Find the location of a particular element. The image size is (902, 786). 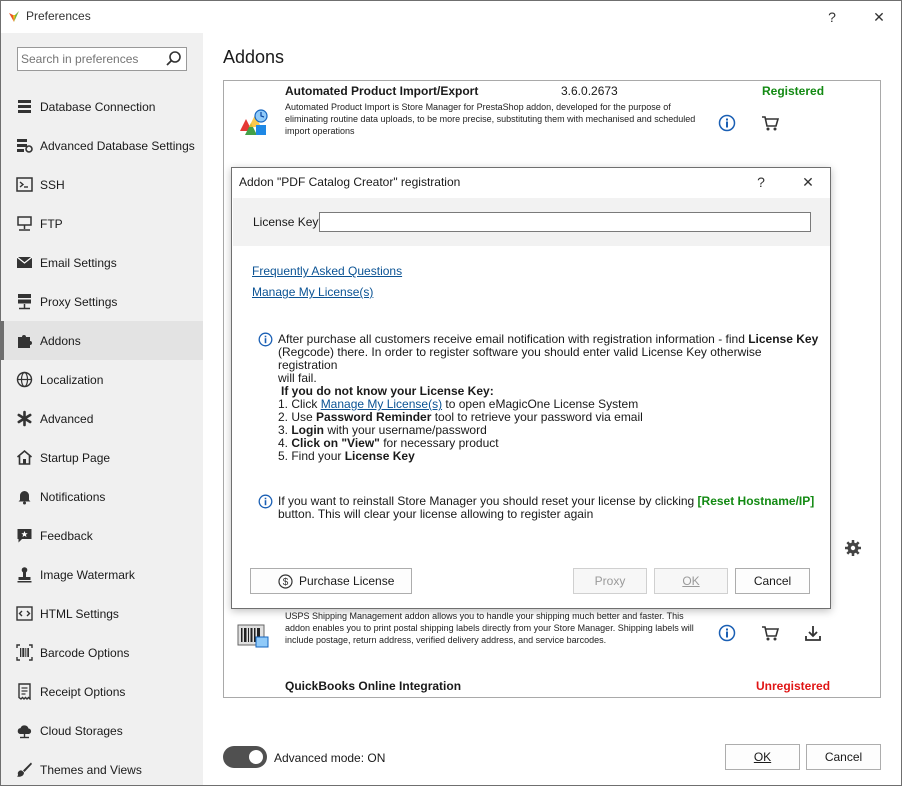

app-logo-icon is located at coordinates (14, 16).